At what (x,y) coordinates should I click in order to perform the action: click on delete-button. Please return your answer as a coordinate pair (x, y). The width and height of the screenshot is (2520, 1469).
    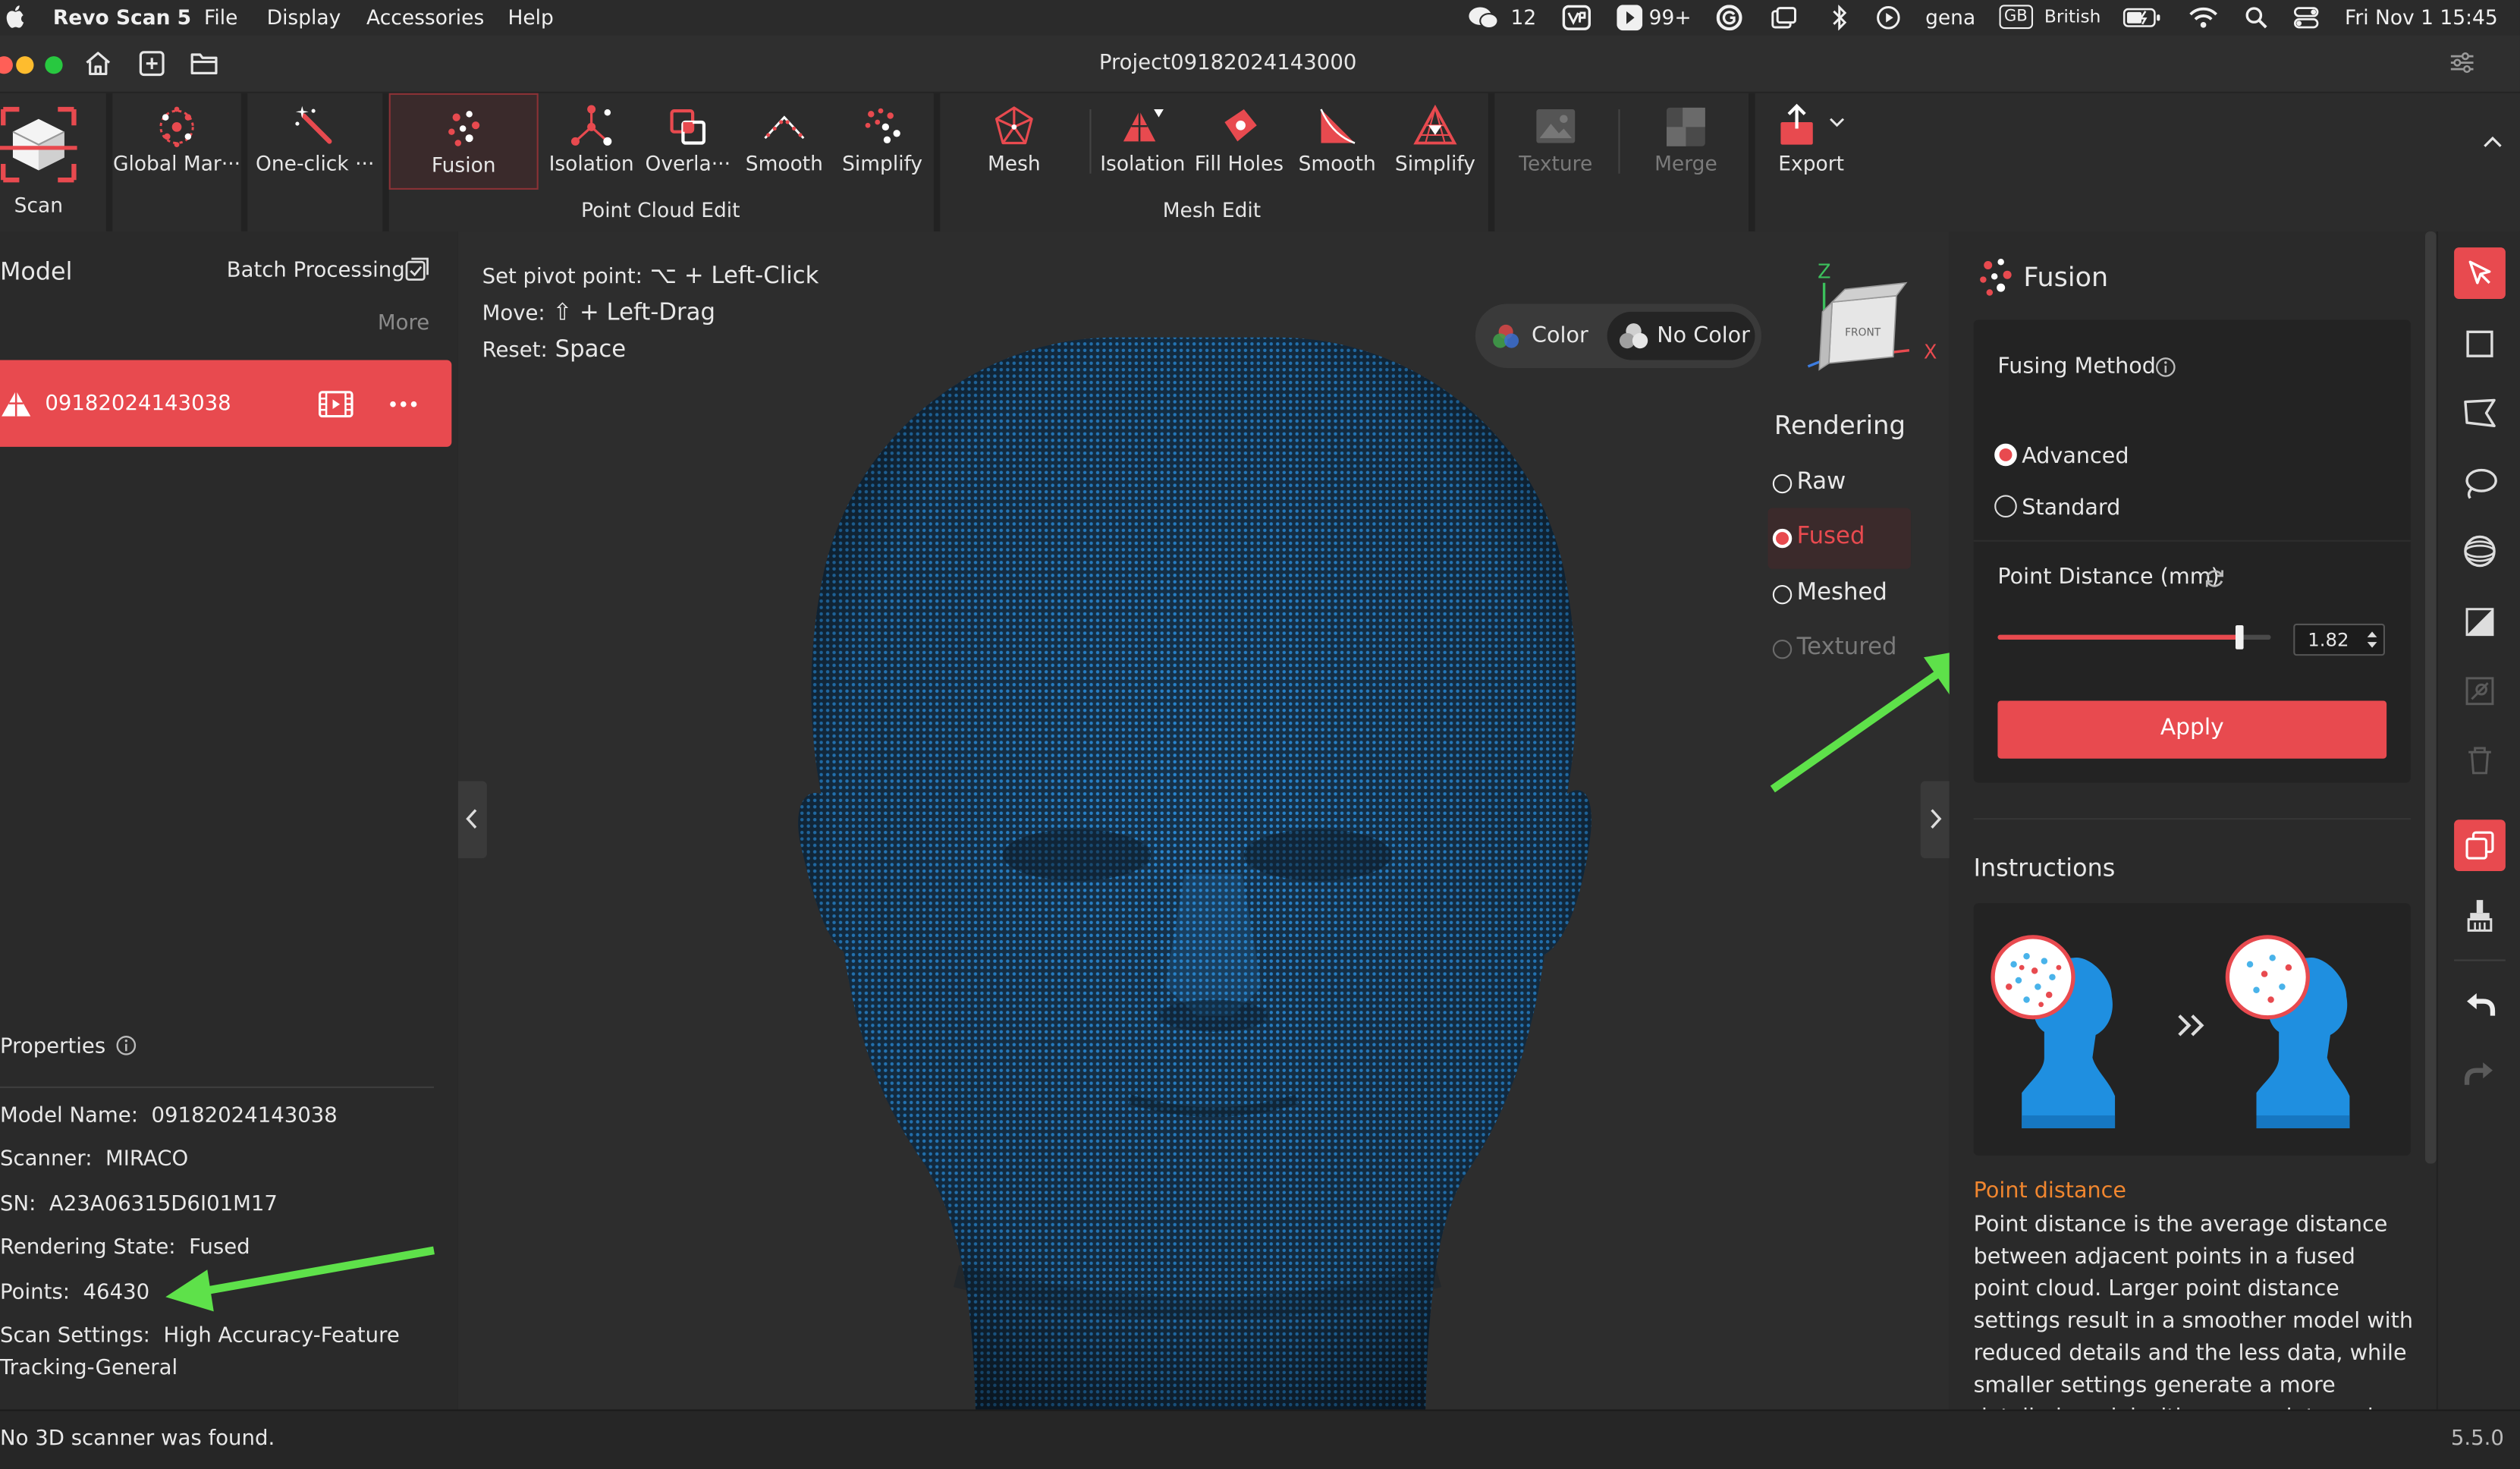
    Looking at the image, I should click on (2480, 760).